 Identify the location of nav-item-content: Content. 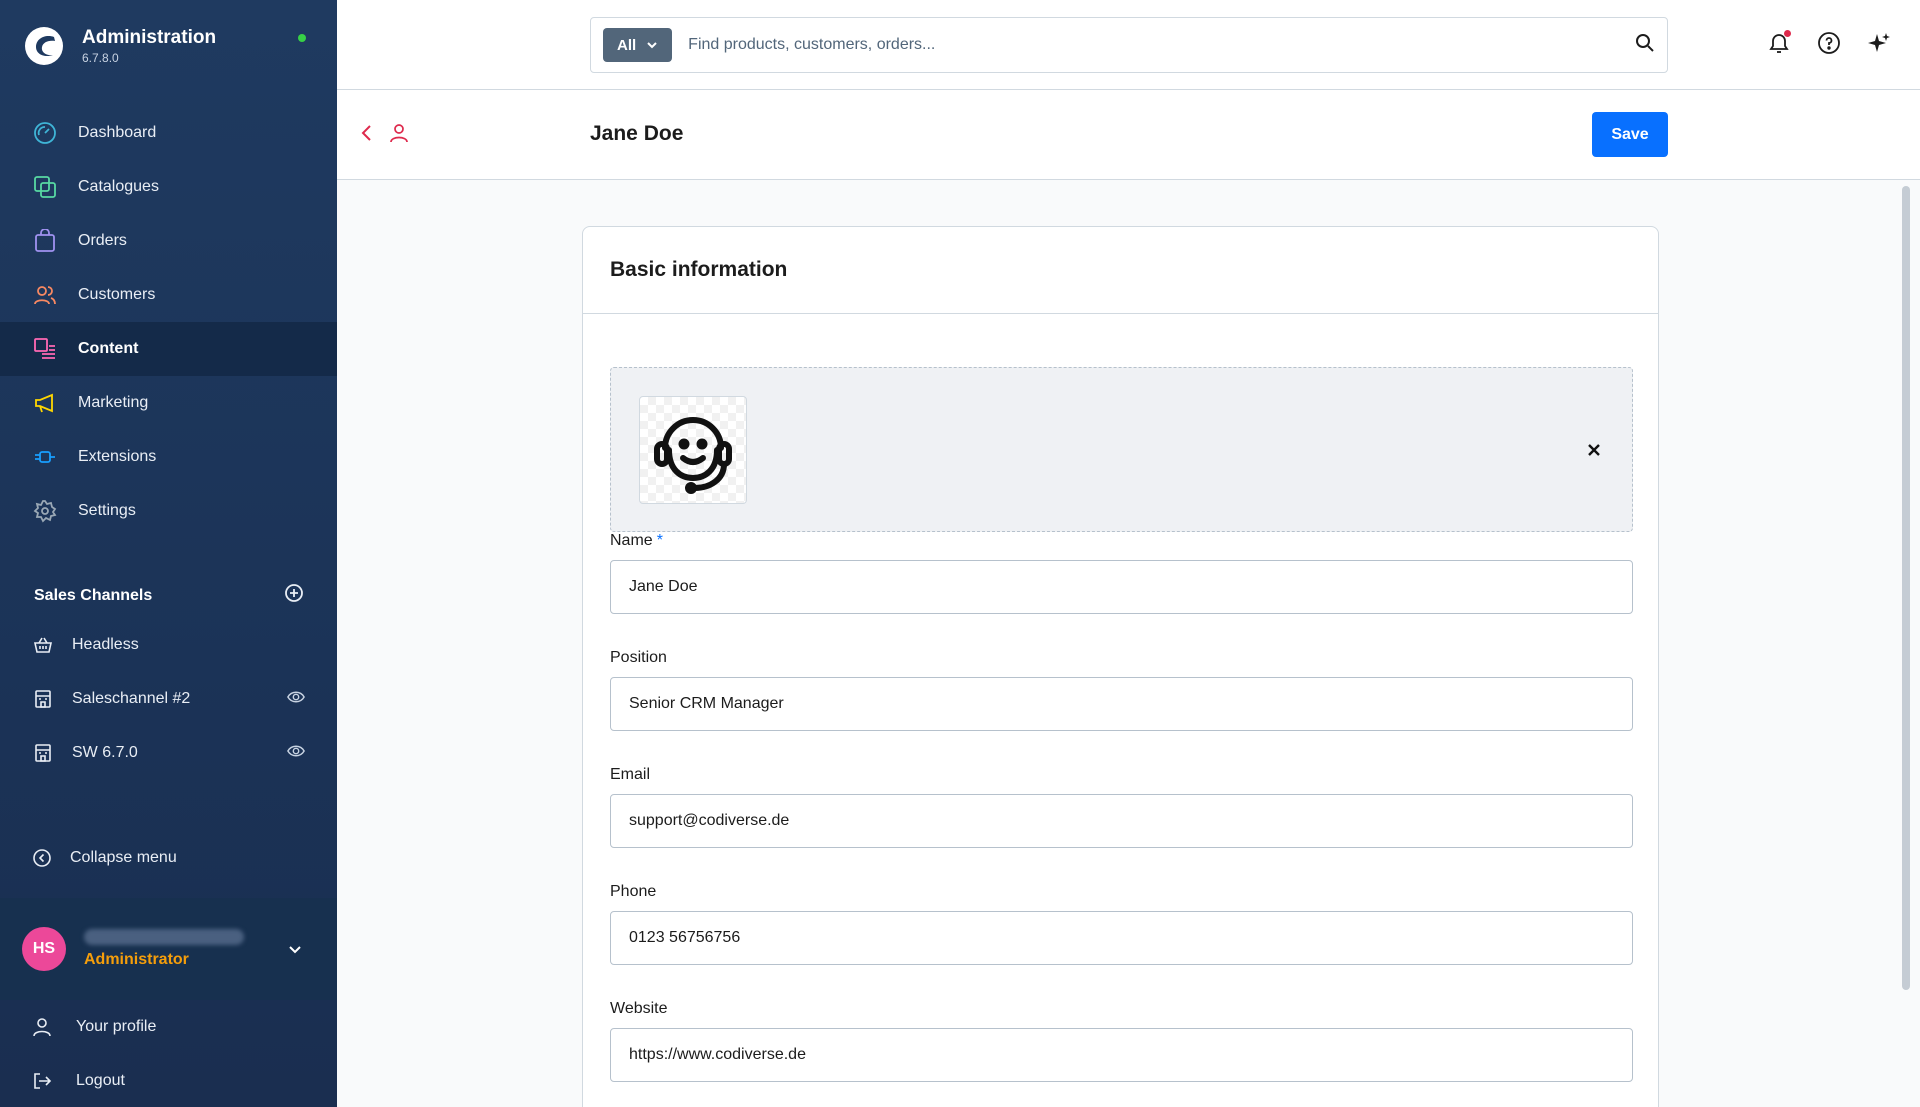
(168, 349).